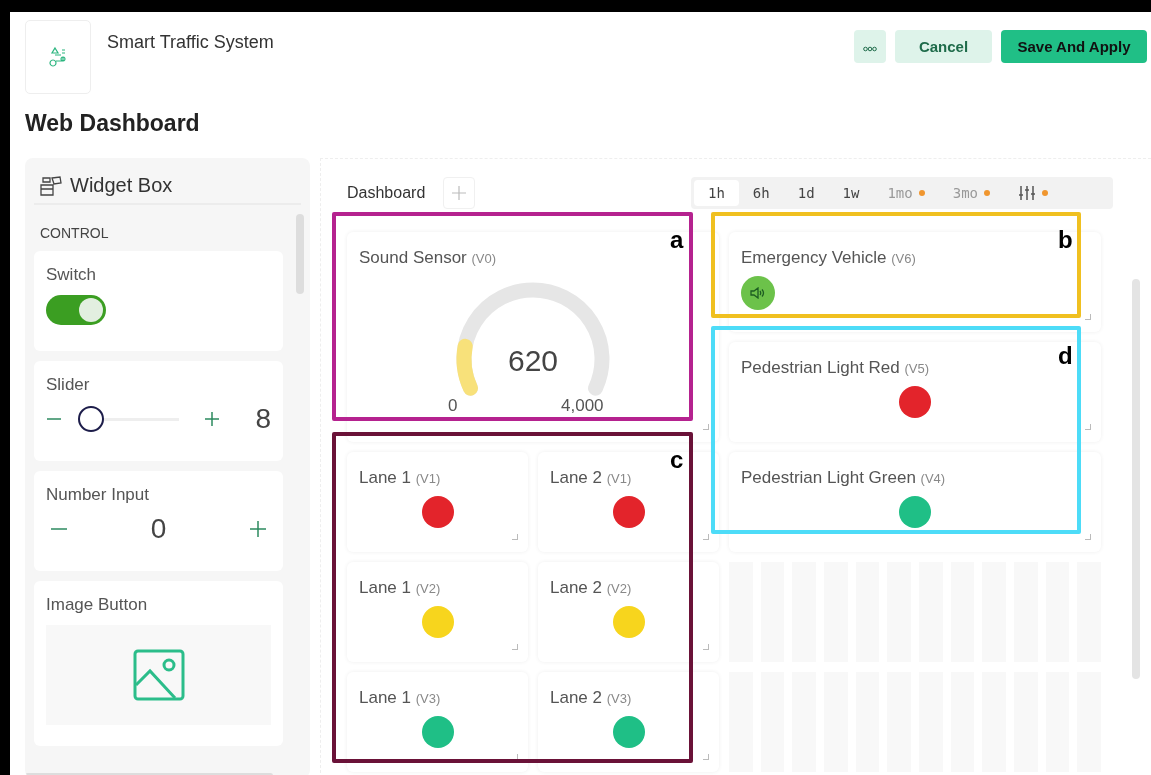 This screenshot has width=1151, height=775. I want to click on more-icon, so click(870, 49).